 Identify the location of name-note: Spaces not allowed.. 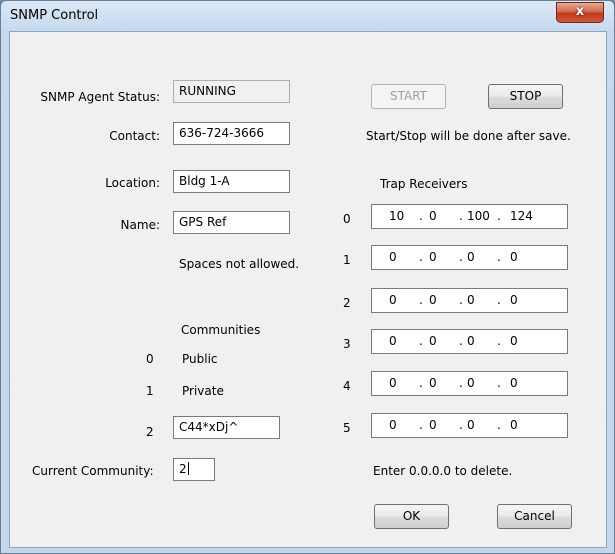
(239, 264).